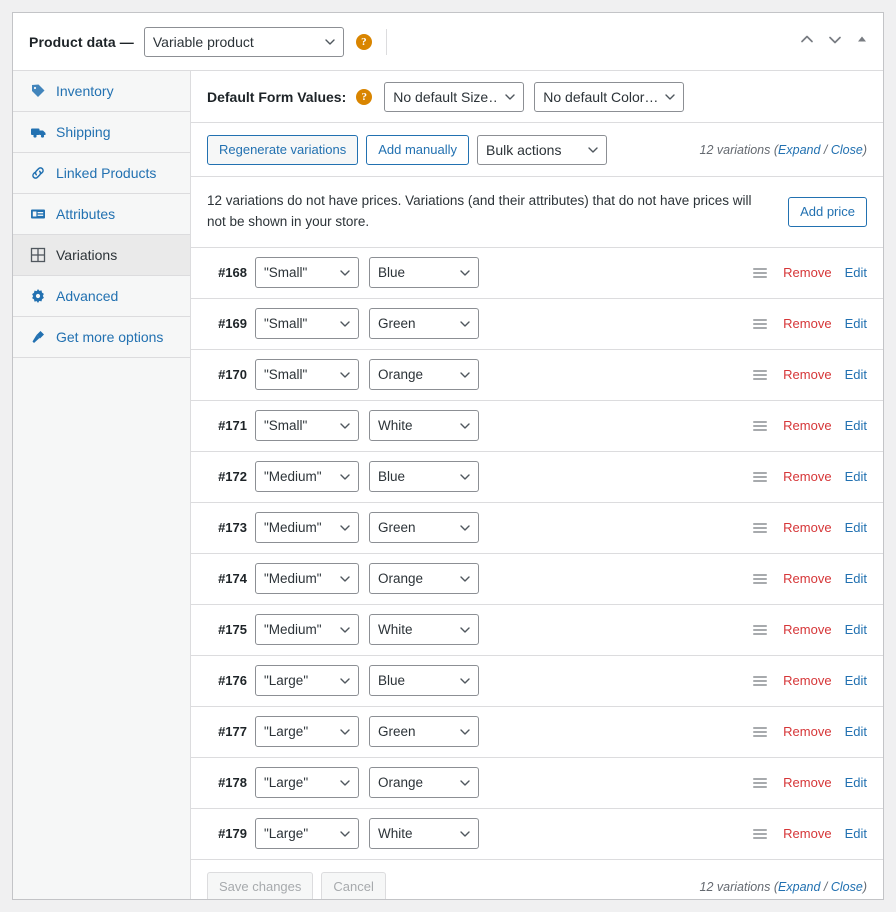  I want to click on variation-id: #174, so click(232, 579).